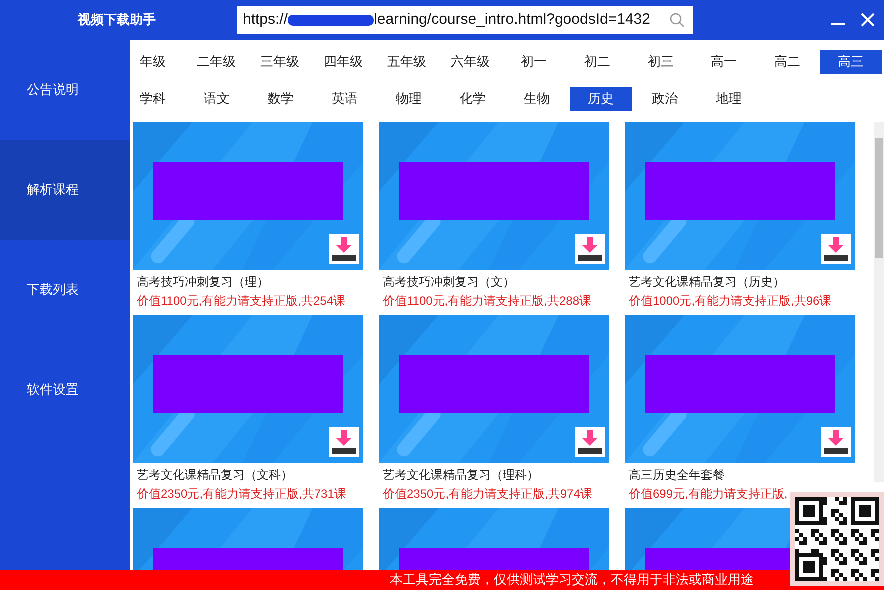  I want to click on filter-option: 历史, so click(601, 99).